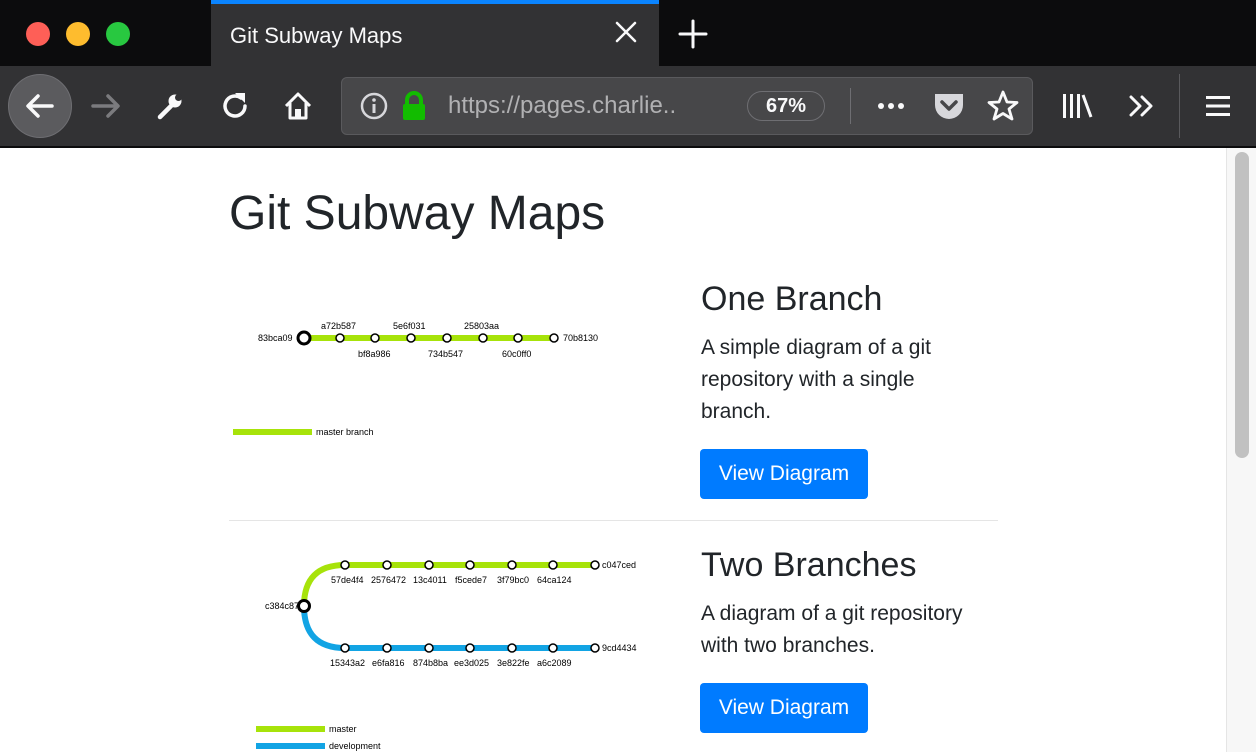 The image size is (1256, 752). I want to click on customize-button, so click(170, 106).